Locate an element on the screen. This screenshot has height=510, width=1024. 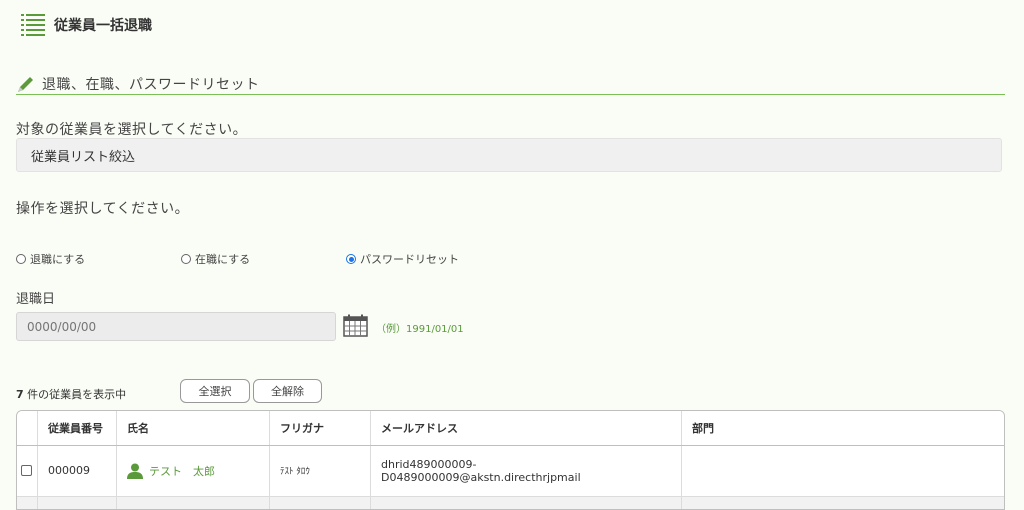
radio-password-reset: パスワードリセット is located at coordinates (402, 259).